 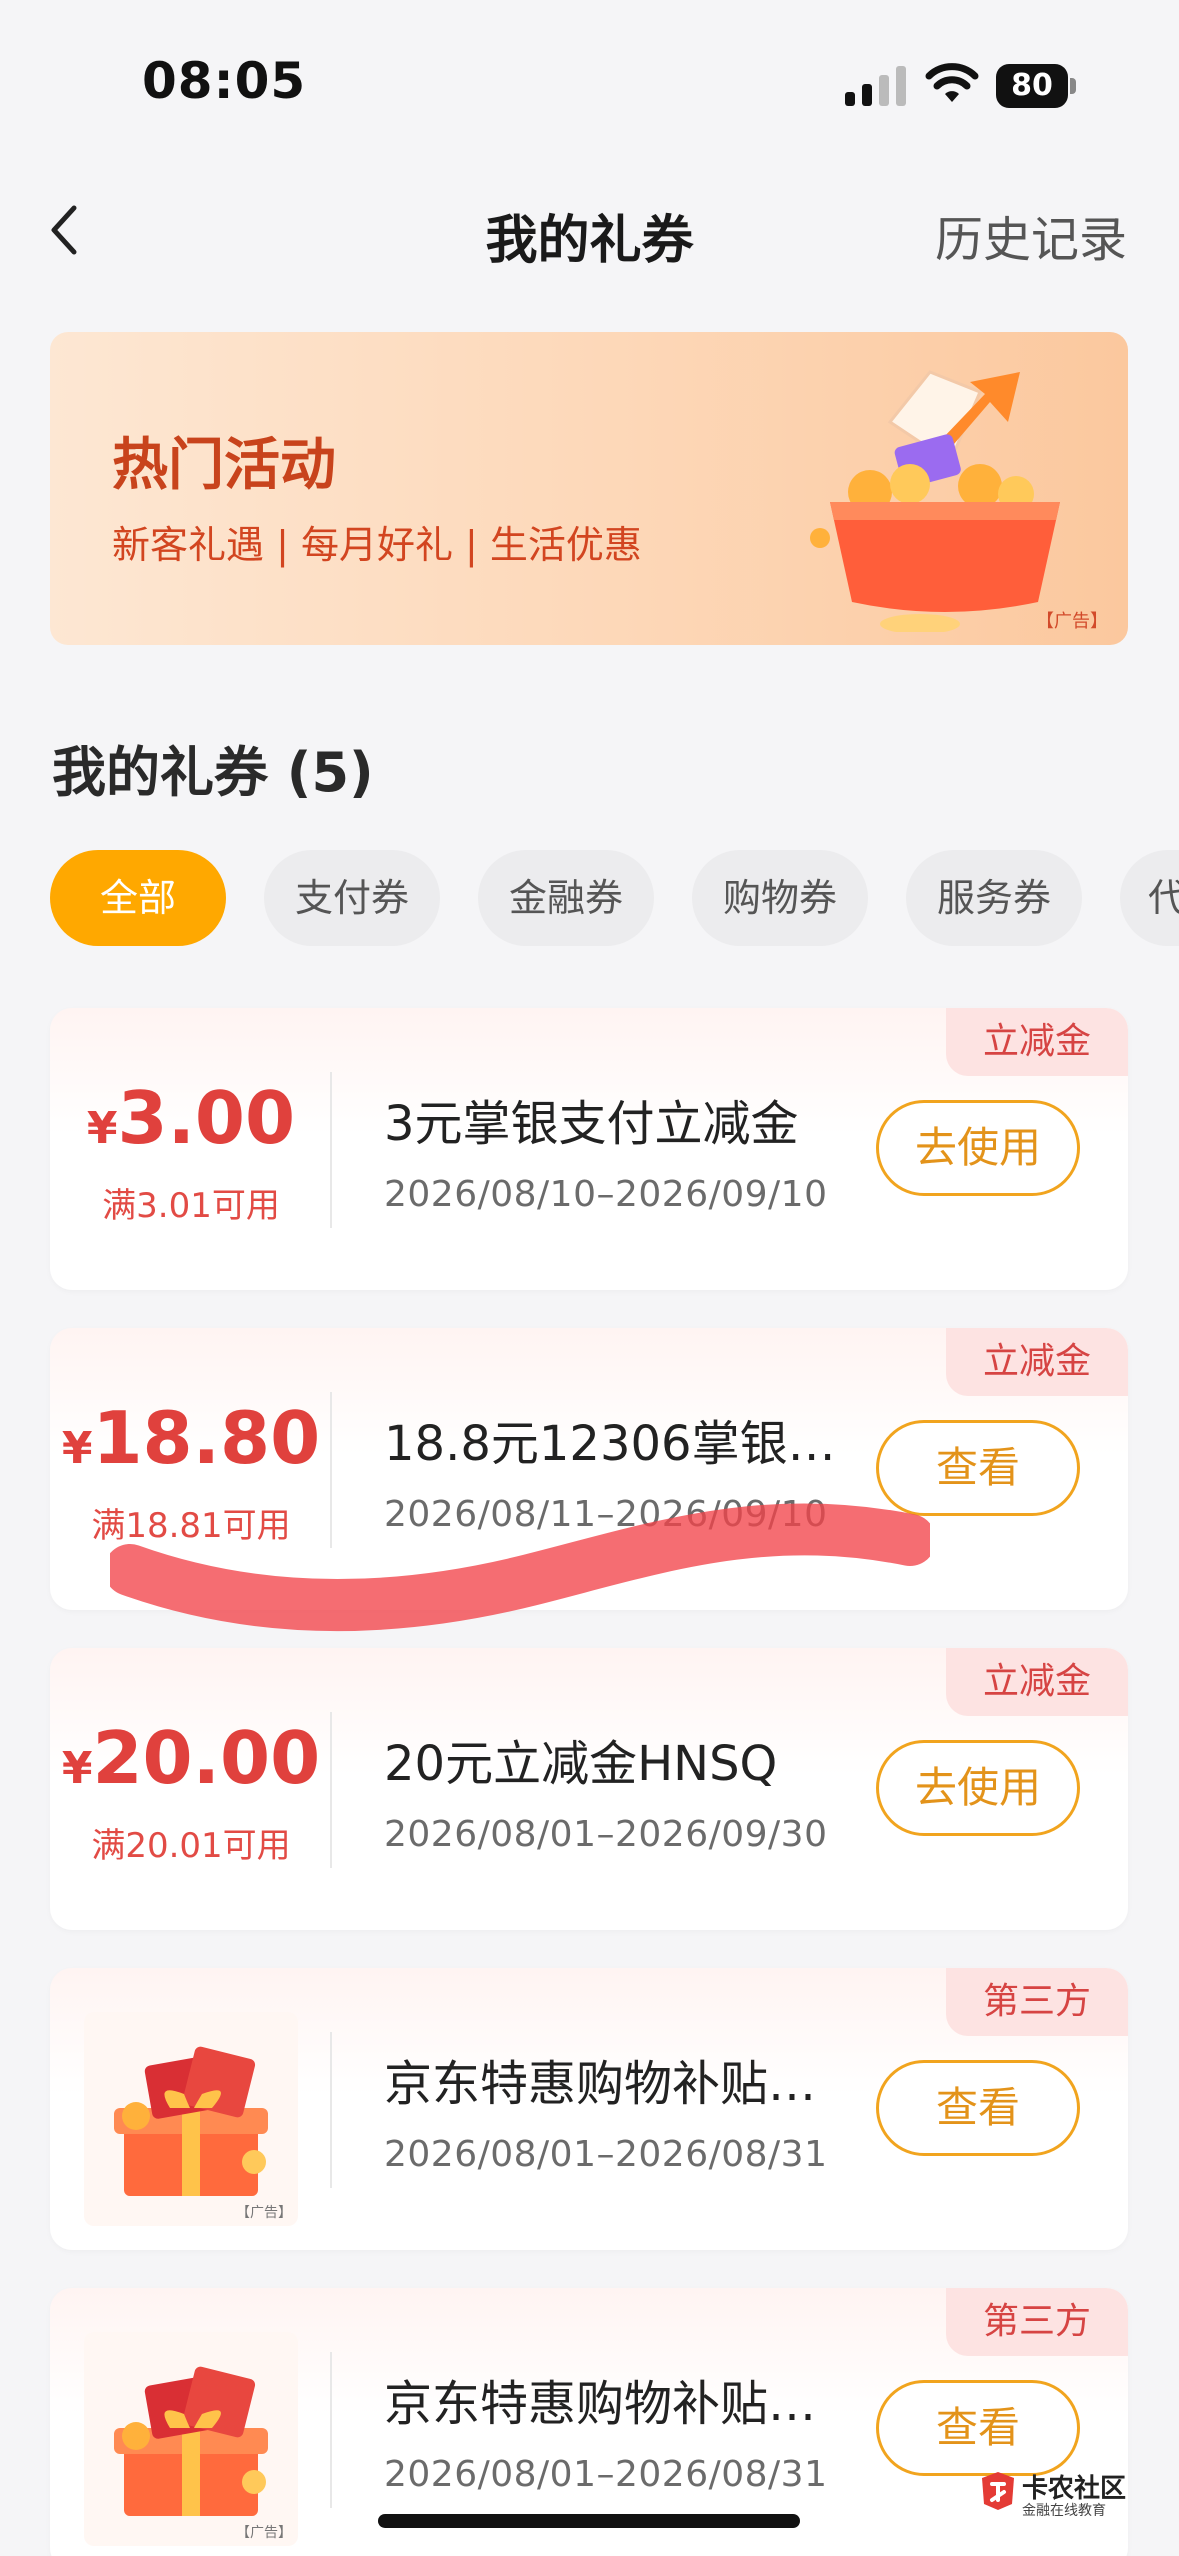 I want to click on coupon-amount: ¥3.00, so click(x=191, y=1118).